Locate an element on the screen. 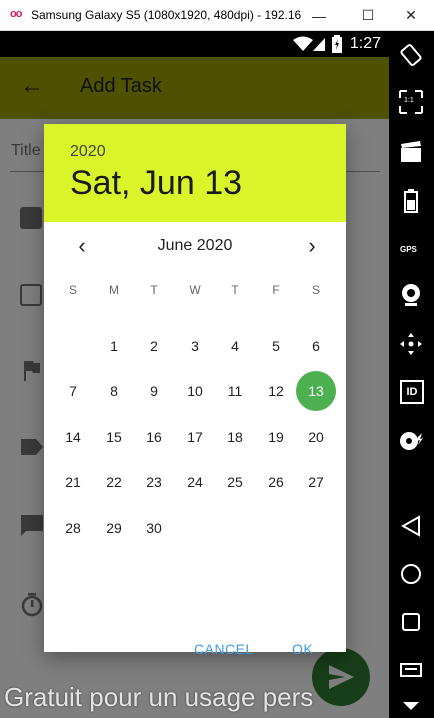 This screenshot has width=434, height=718. camera-icon is located at coordinates (411, 153).